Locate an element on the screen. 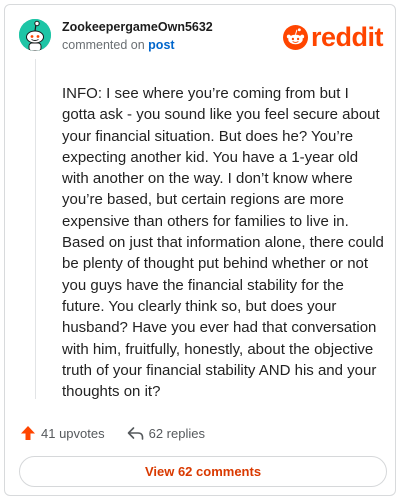 The height and width of the screenshot is (500, 400). comment-actions: 41 upvotes 62 replies is located at coordinates (112, 433).